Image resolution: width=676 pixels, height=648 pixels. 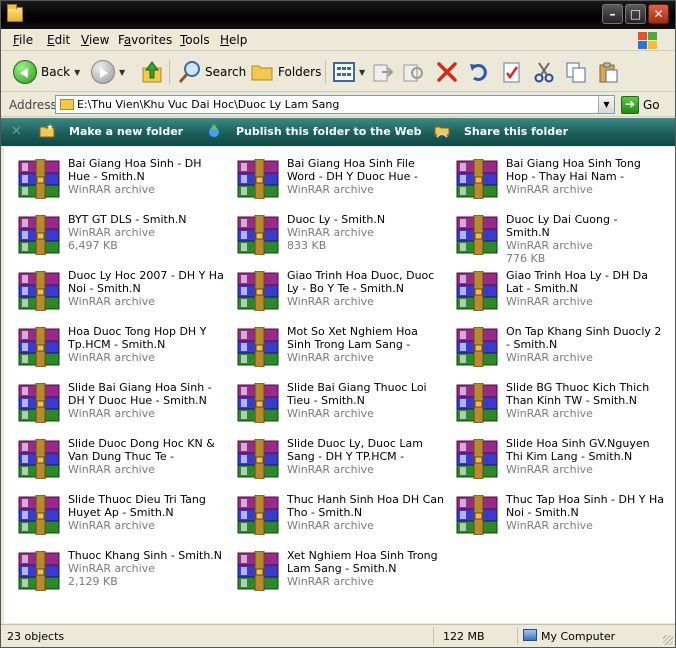 What do you see at coordinates (108, 72) in the screenshot?
I see `forward-button: ▼` at bounding box center [108, 72].